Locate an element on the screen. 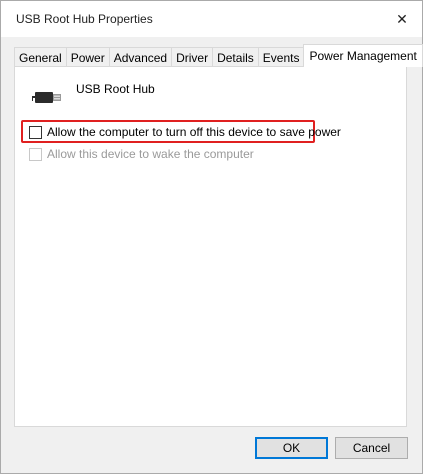 The width and height of the screenshot is (423, 474). tab-power-management: Power Management is located at coordinates (363, 55).